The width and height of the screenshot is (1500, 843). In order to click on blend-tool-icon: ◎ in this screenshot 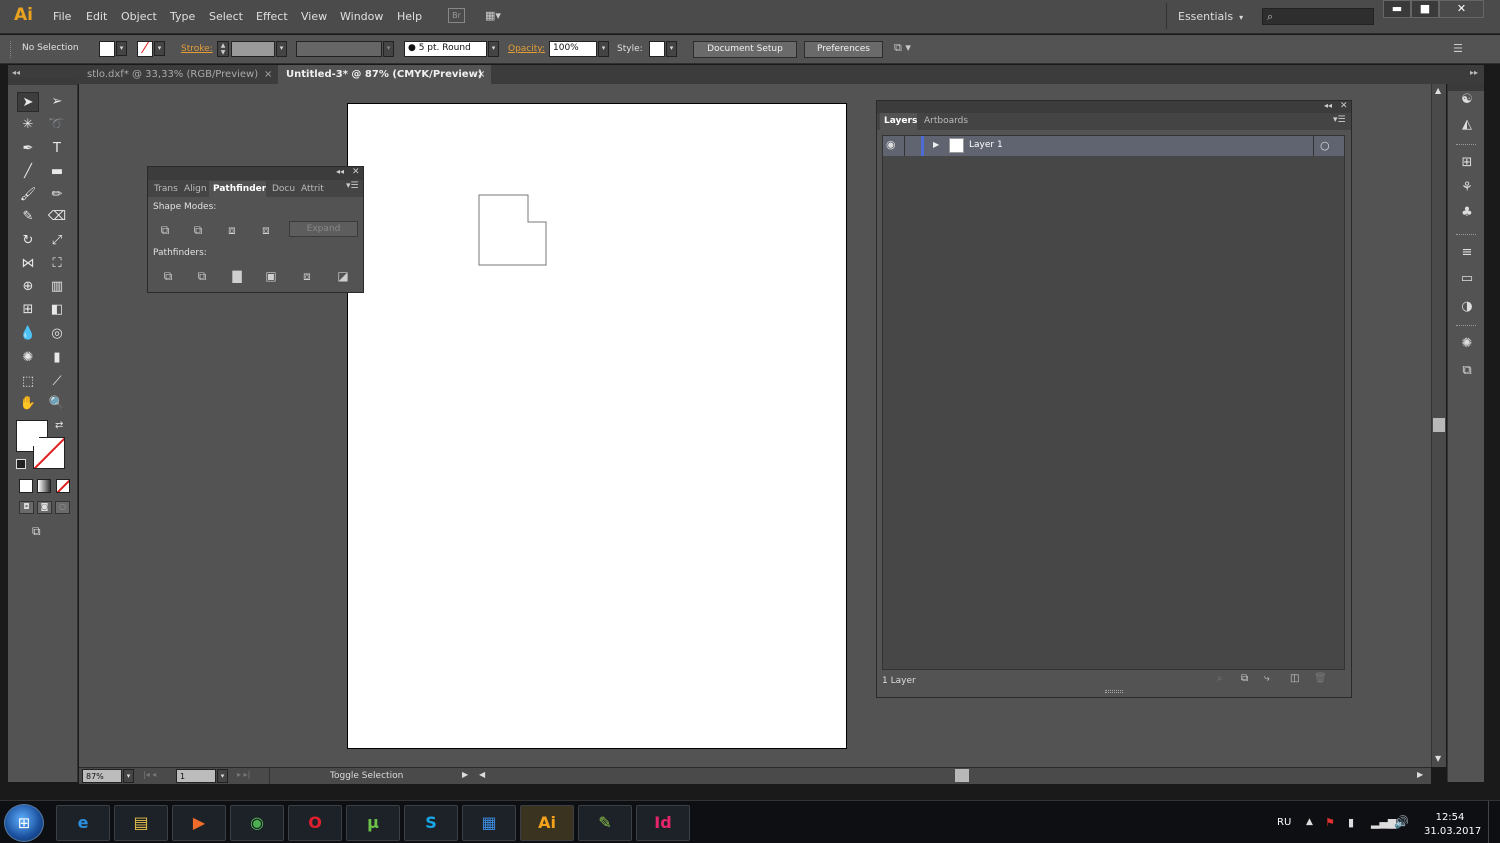, I will do `click(57, 334)`.